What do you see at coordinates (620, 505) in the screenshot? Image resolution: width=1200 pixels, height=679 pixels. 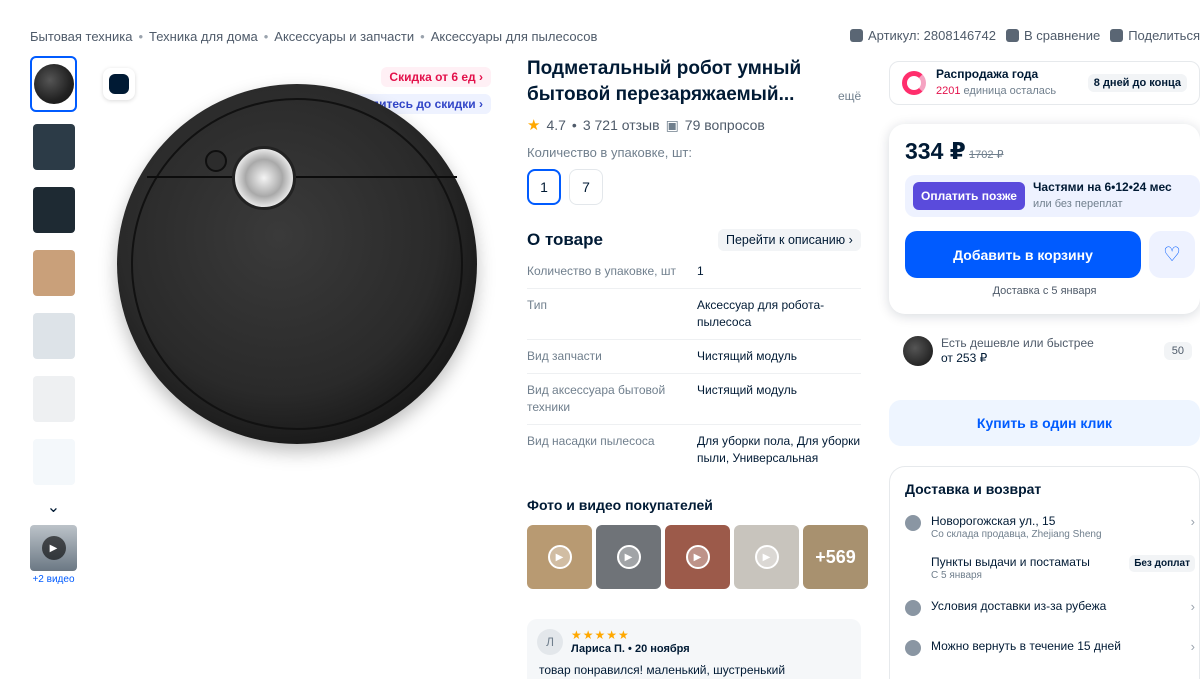 I see `customer-photos-heading: Фото и видео покупателей` at bounding box center [620, 505].